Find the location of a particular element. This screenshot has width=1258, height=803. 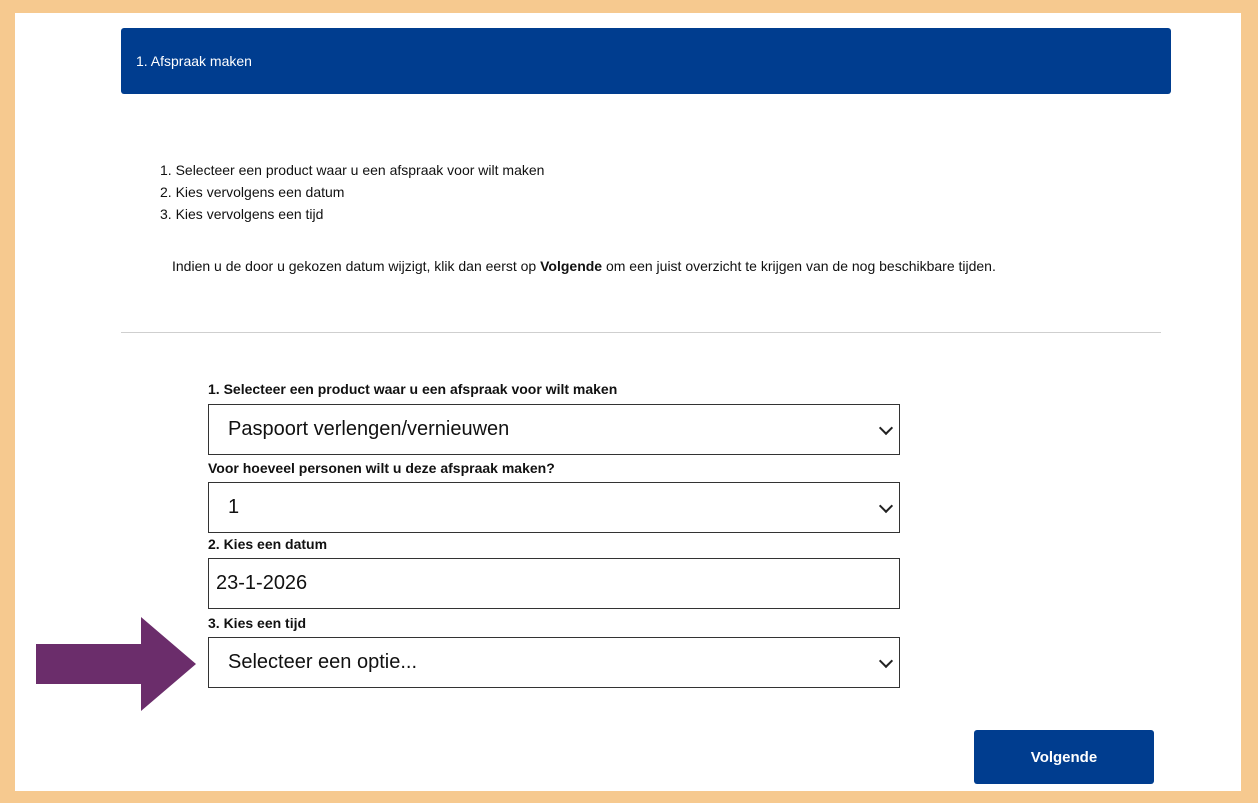

instruction-step: 3. Kies vervolgens een tijd is located at coordinates (242, 214).